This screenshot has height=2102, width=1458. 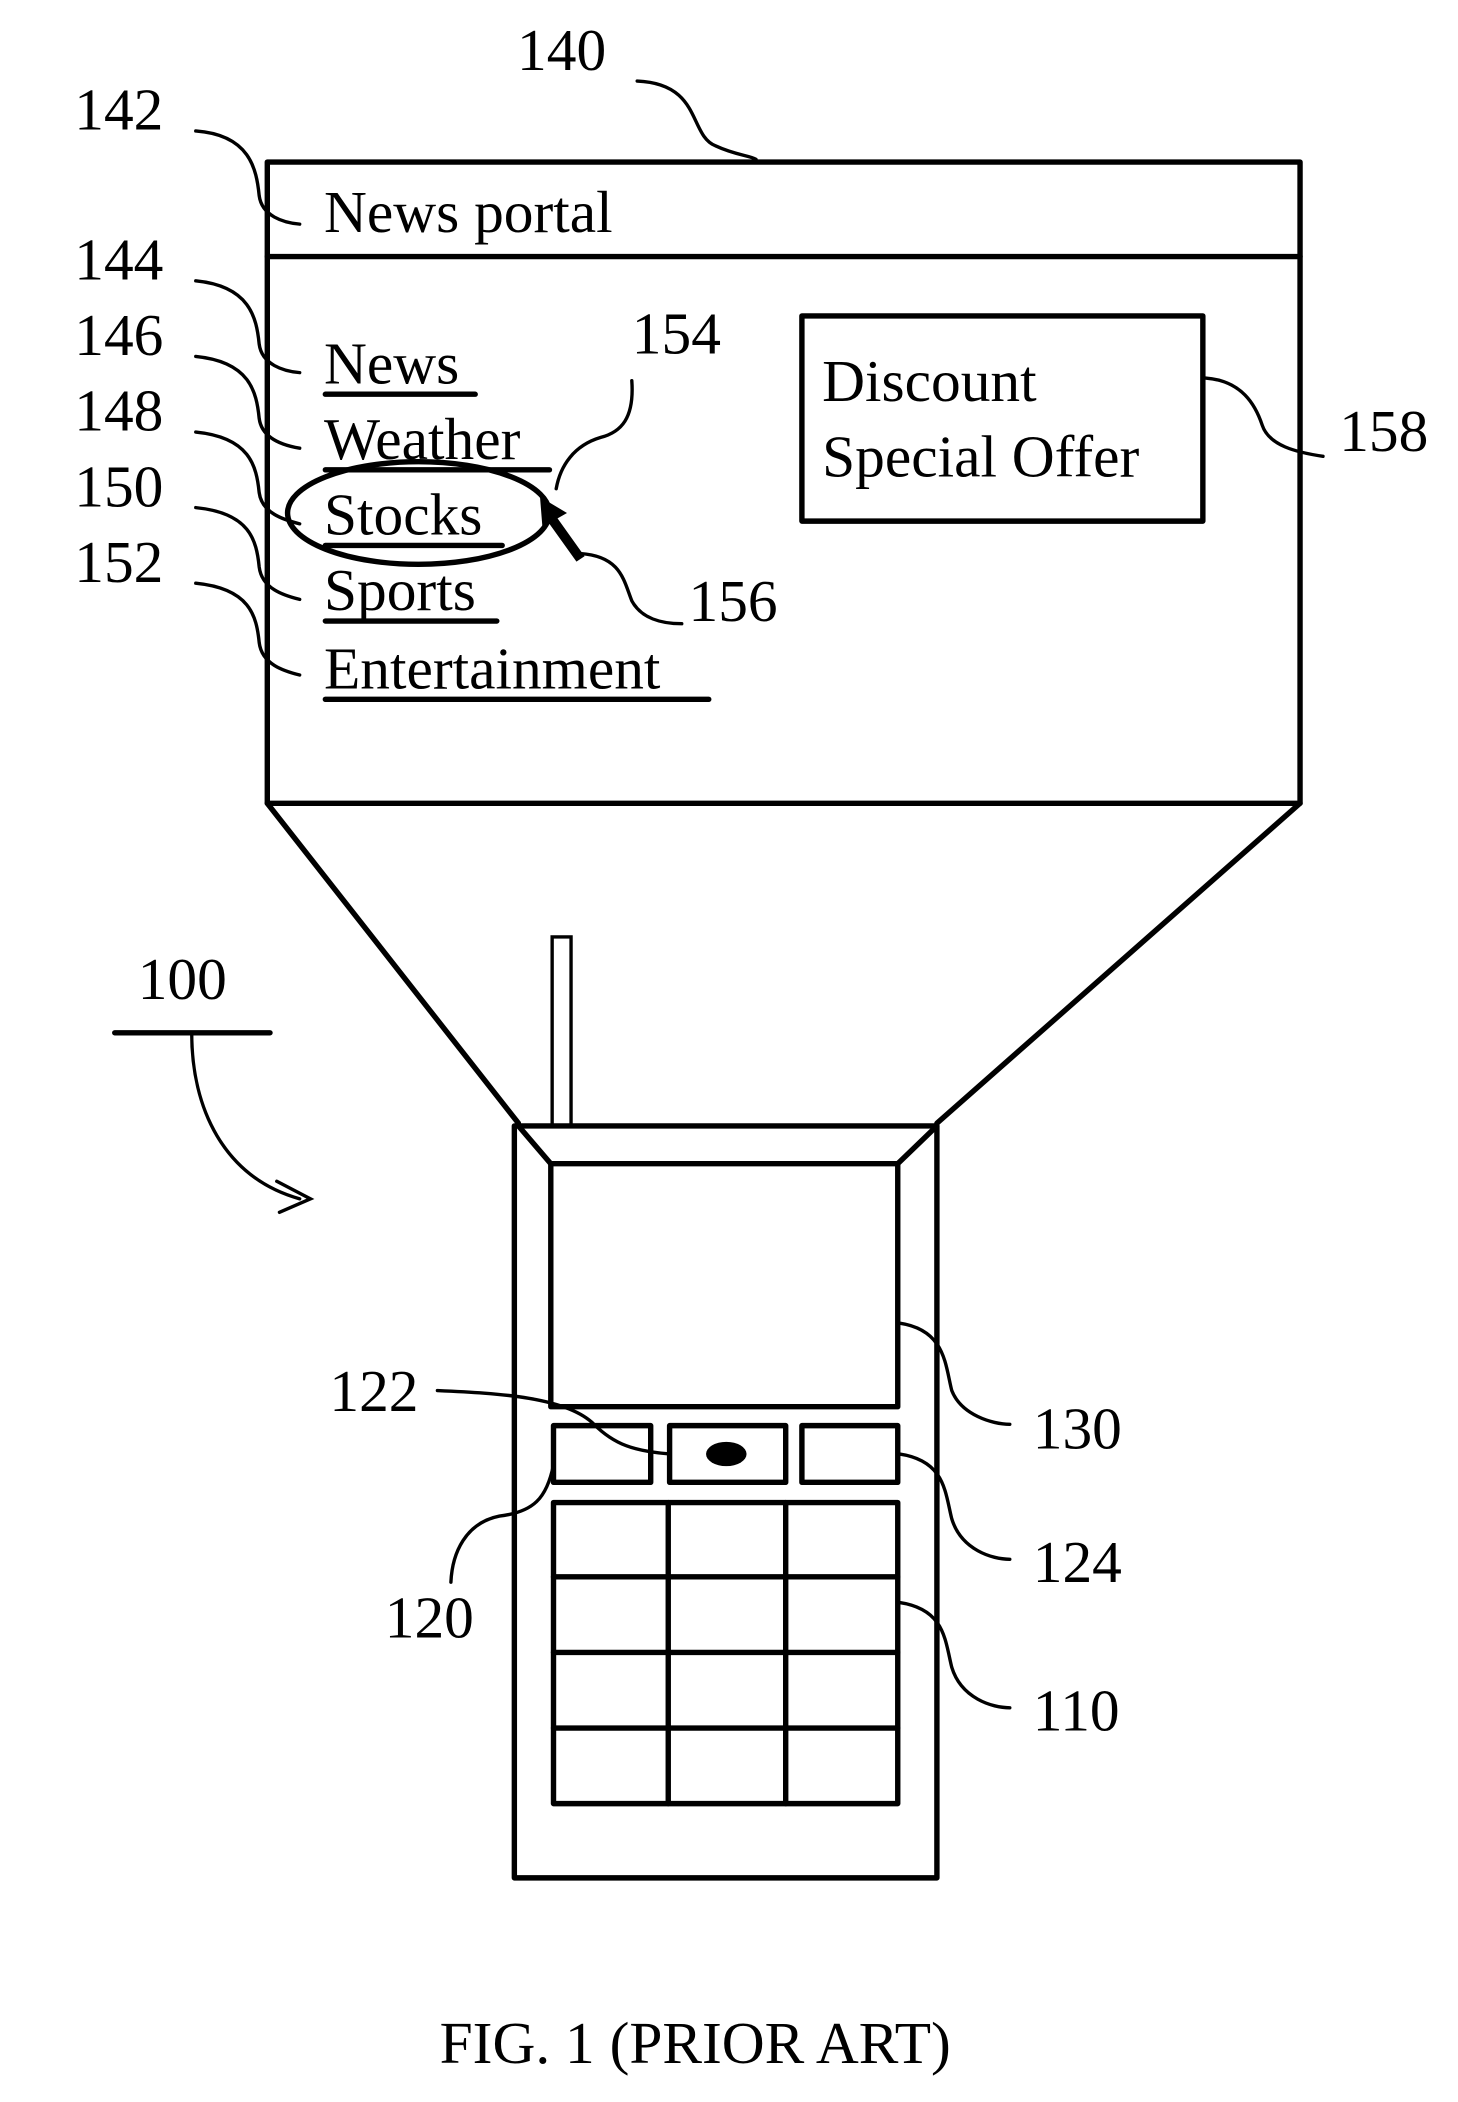 What do you see at coordinates (1077, 1429) in the screenshot?
I see `ref-130: 130` at bounding box center [1077, 1429].